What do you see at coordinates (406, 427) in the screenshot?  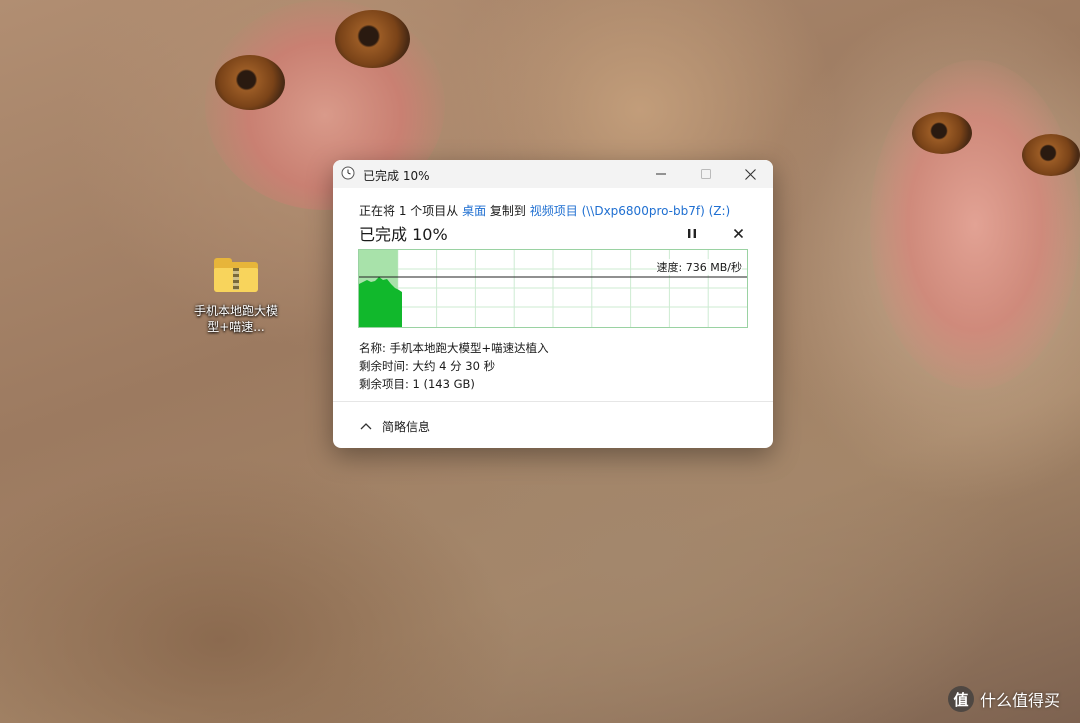 I see `less-details-label: 简略信息` at bounding box center [406, 427].